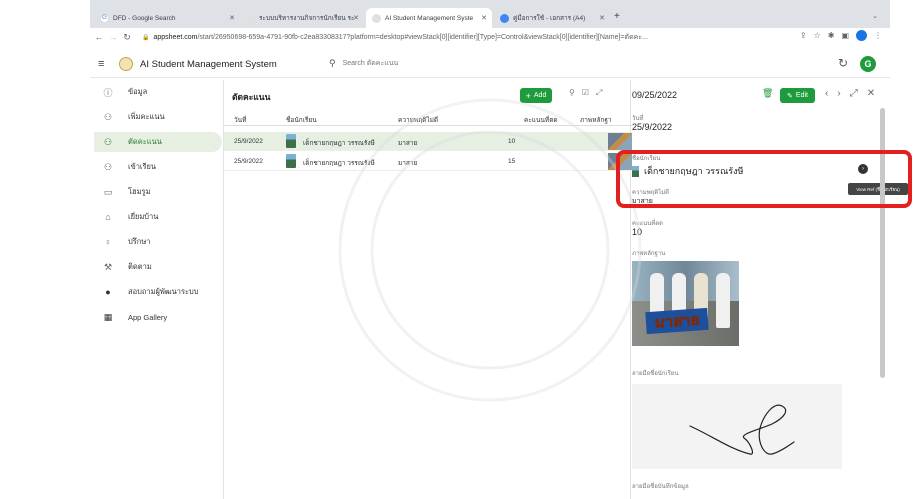 The width and height of the screenshot is (918, 499). What do you see at coordinates (248, 161) in the screenshot?
I see `cell-date: 25/9/2022` at bounding box center [248, 161].